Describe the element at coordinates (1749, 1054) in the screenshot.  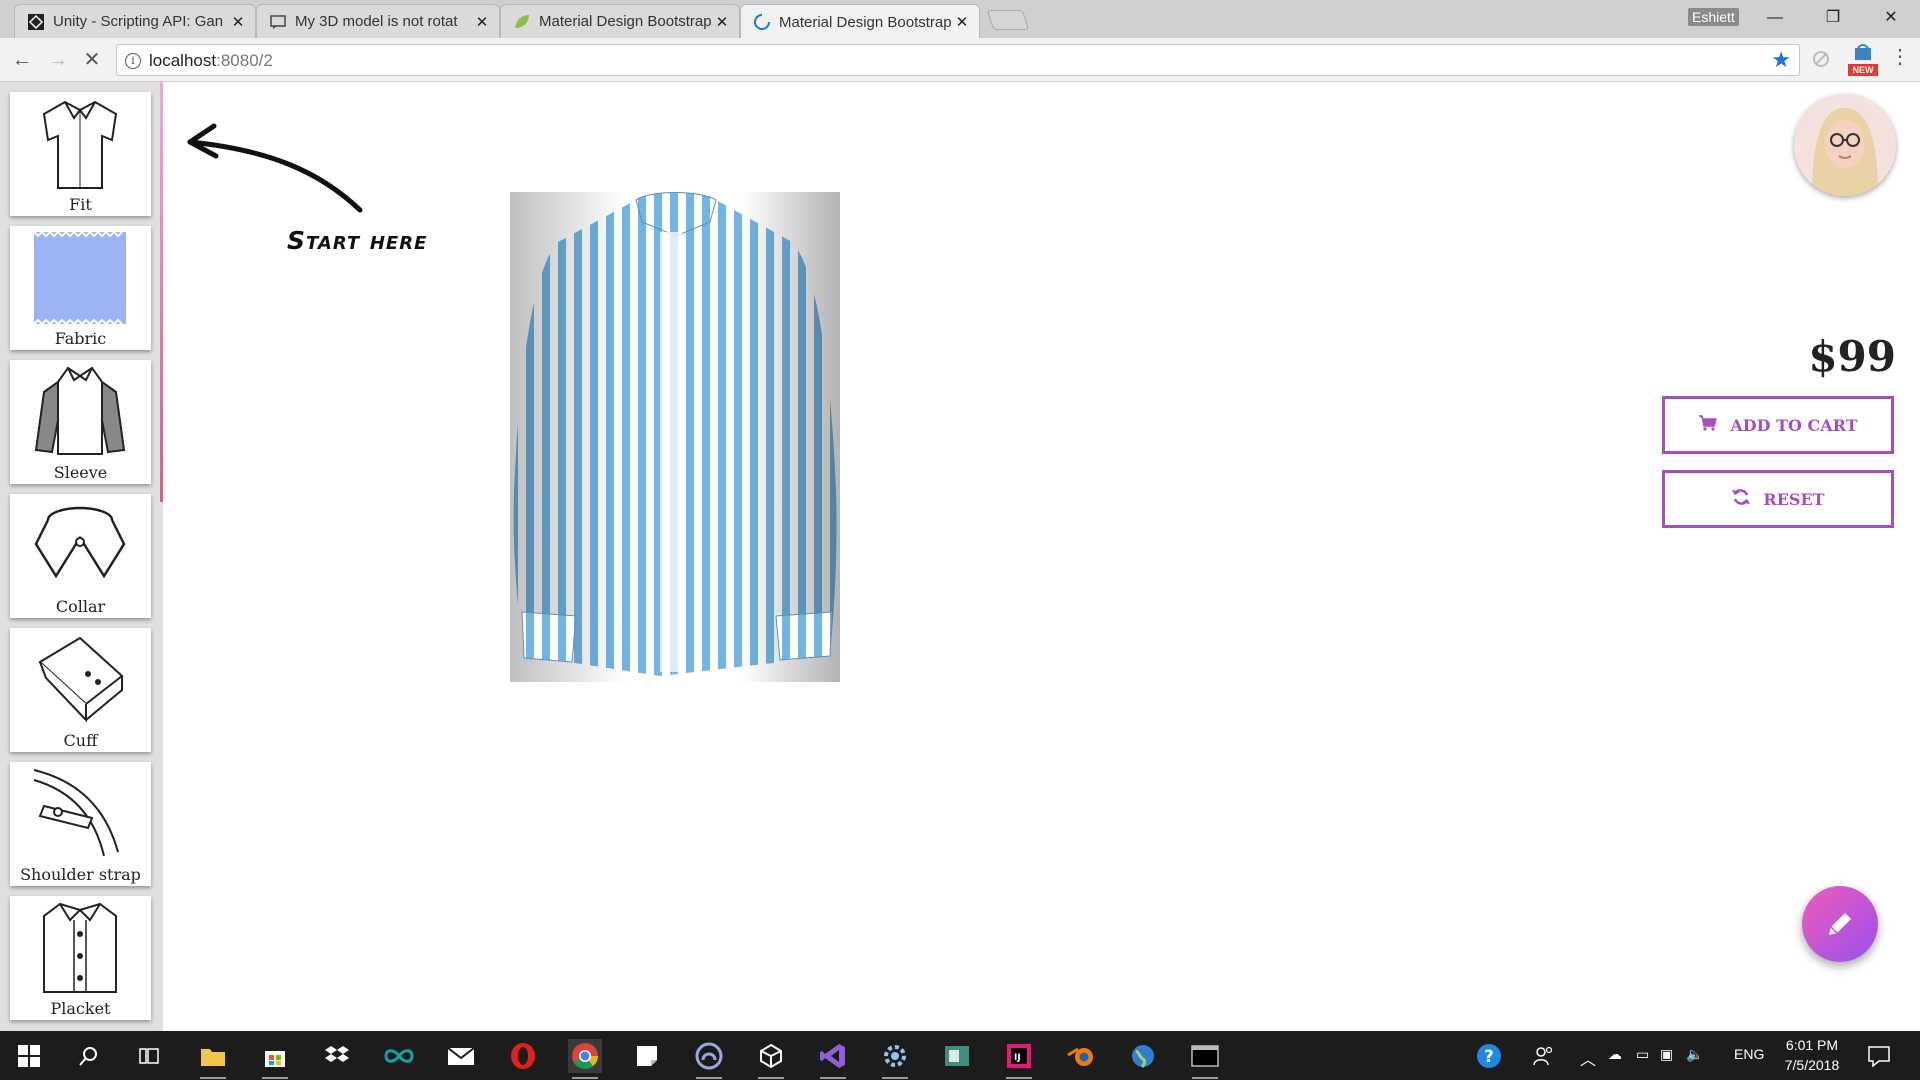
I see `input-language: ENG` at that location.